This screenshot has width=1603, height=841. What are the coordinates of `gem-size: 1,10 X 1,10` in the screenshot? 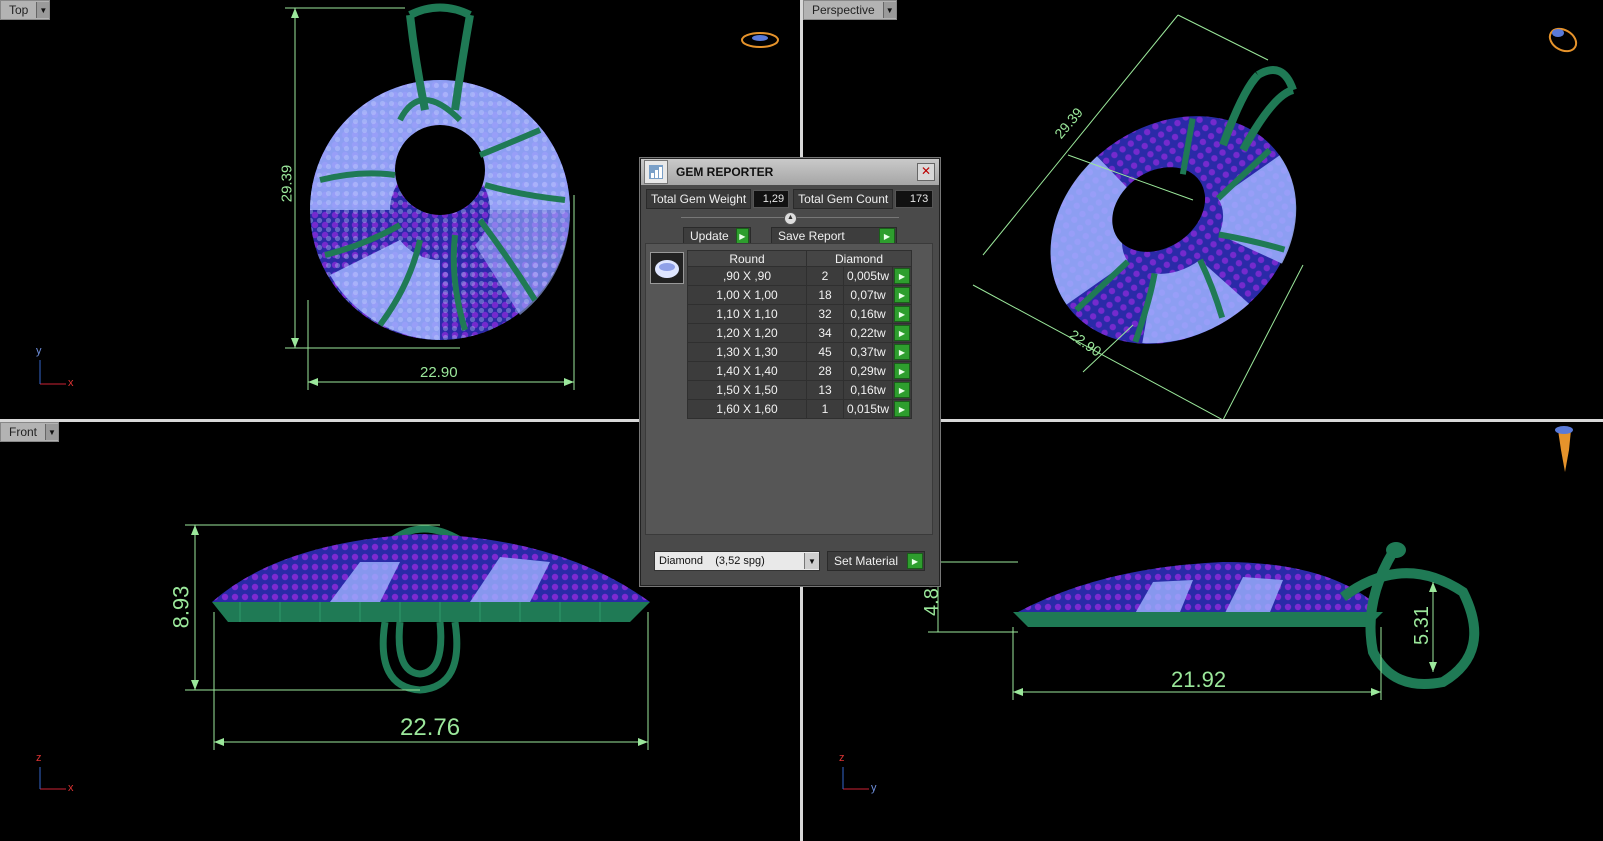 It's located at (747, 314).